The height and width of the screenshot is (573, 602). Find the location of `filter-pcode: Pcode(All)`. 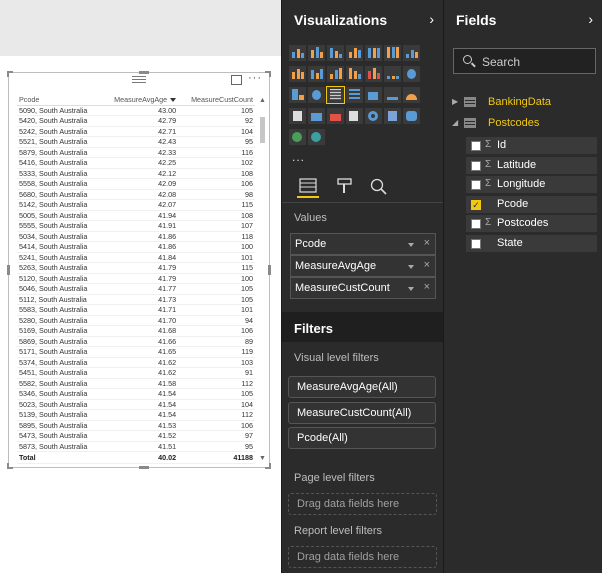

filter-pcode: Pcode(All) is located at coordinates (362, 438).